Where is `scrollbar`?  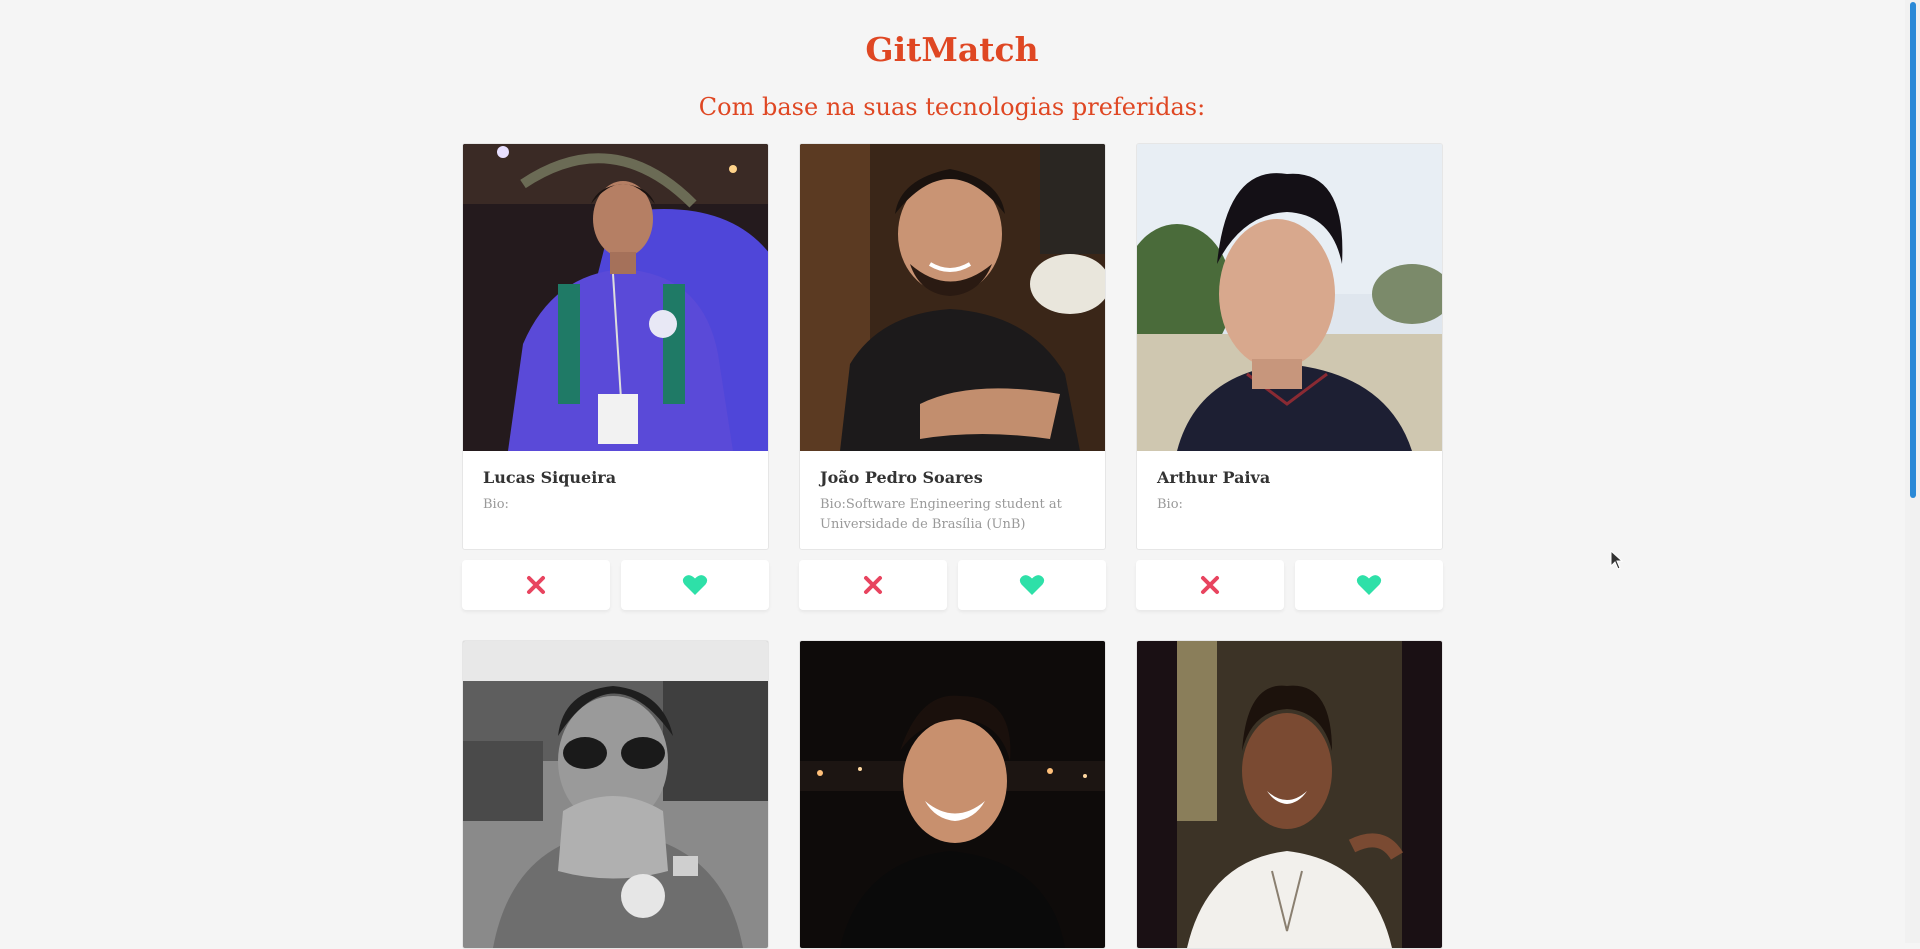 scrollbar is located at coordinates (1912, 471).